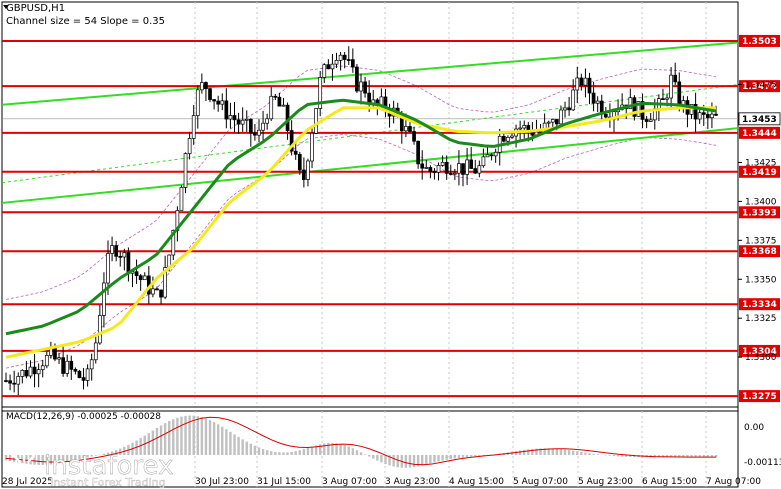  Describe the element at coordinates (412, 482) in the screenshot. I see `time-label: 3 Aug 23:00` at that location.